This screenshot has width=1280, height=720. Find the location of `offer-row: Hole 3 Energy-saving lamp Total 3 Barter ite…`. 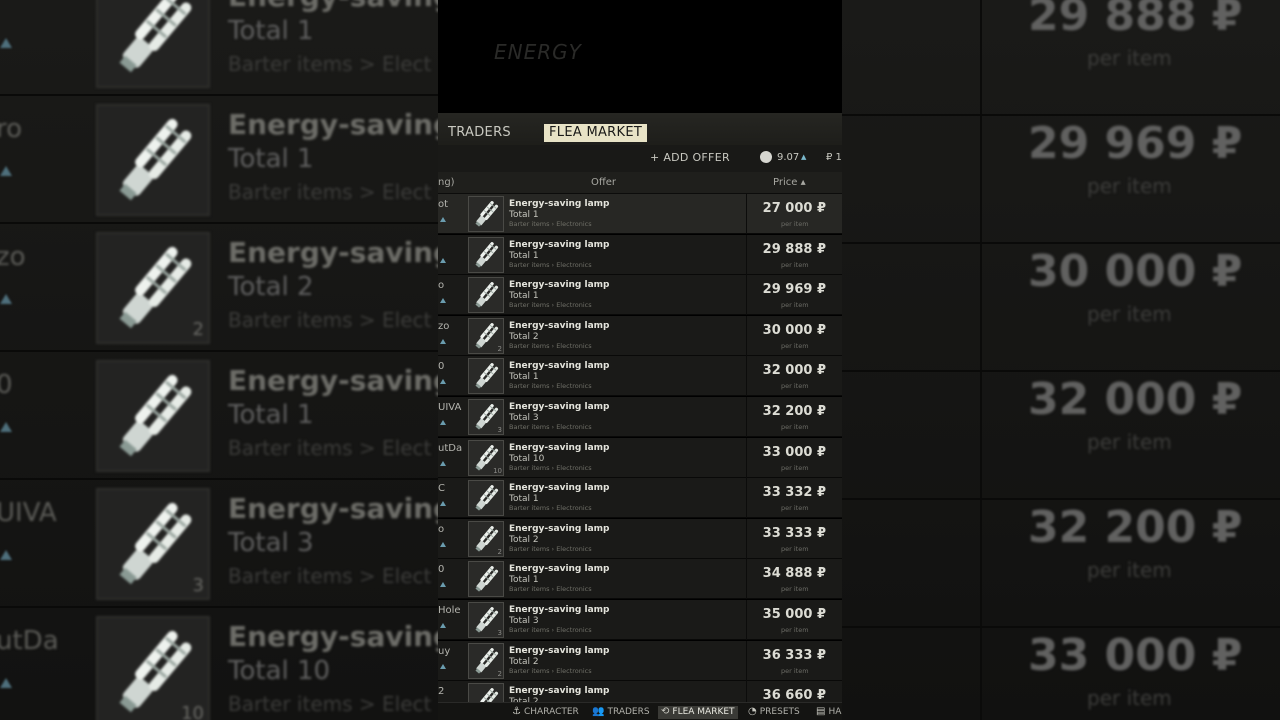

offer-row: Hole 3 Energy-saving lamp Total 3 Barter ite… is located at coordinates (640, 620).